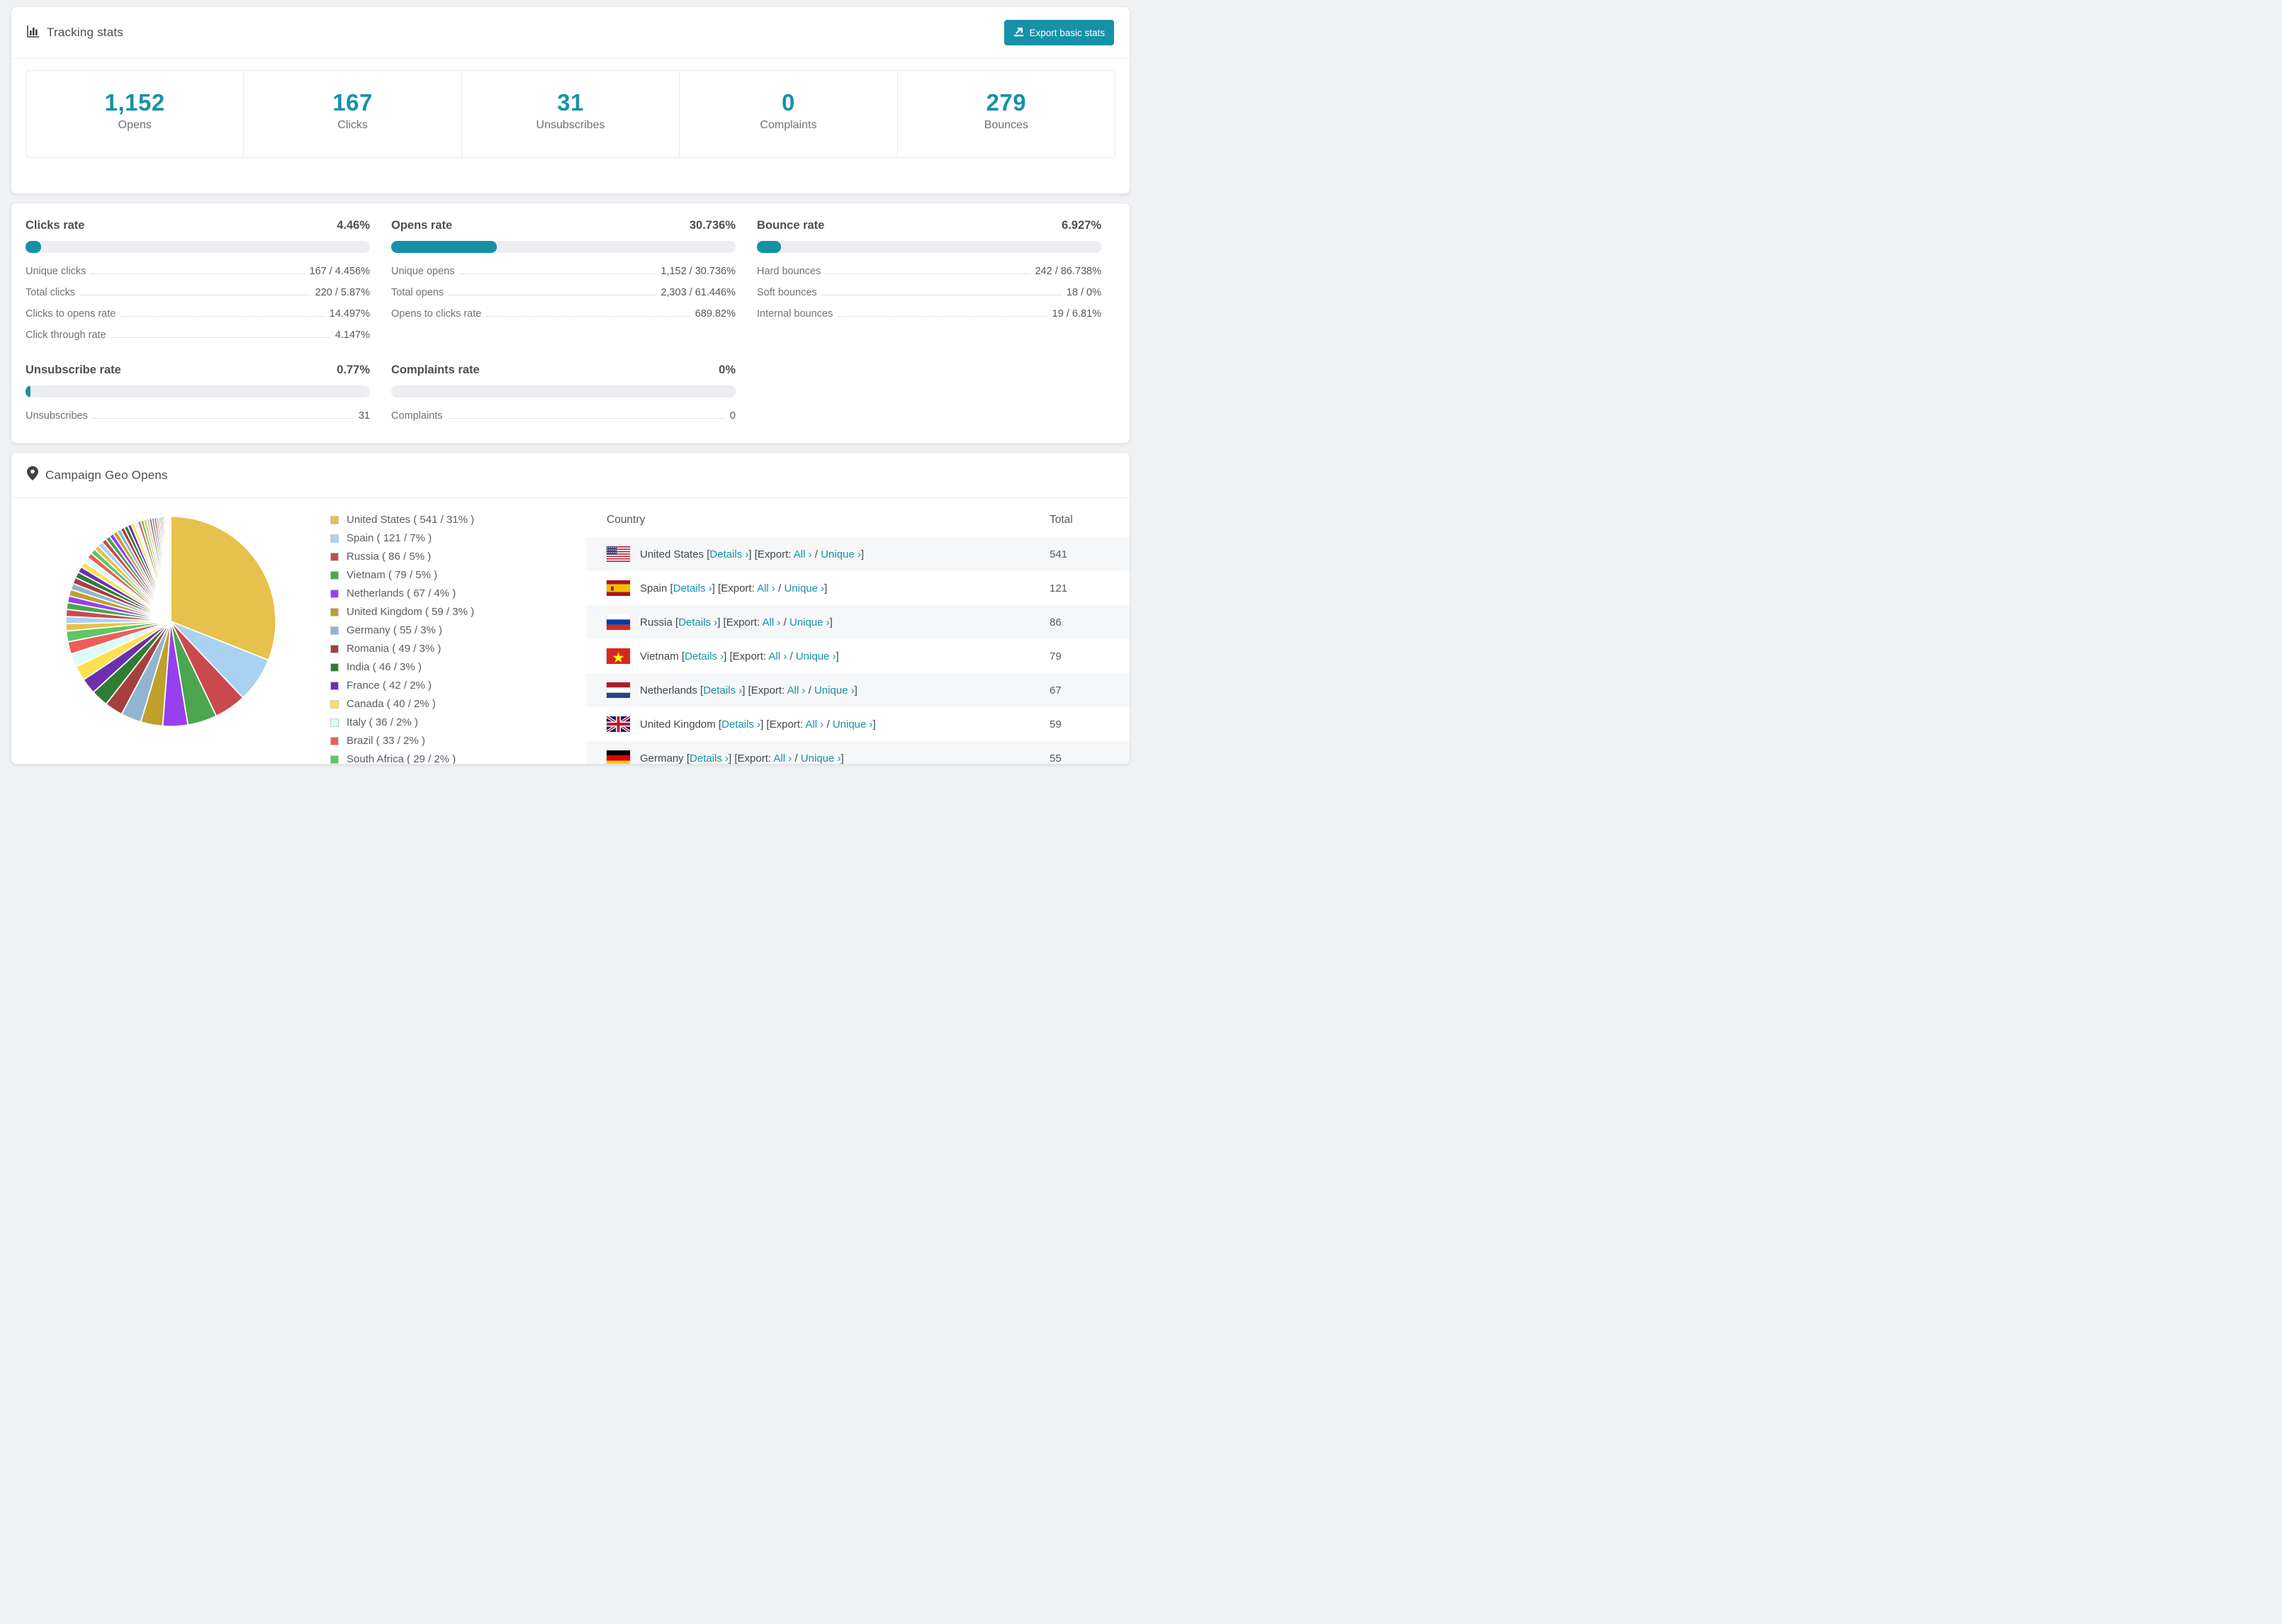 This screenshot has height=1624, width=2282. I want to click on export-basic-stats-button: Export basic stats, so click(1059, 32).